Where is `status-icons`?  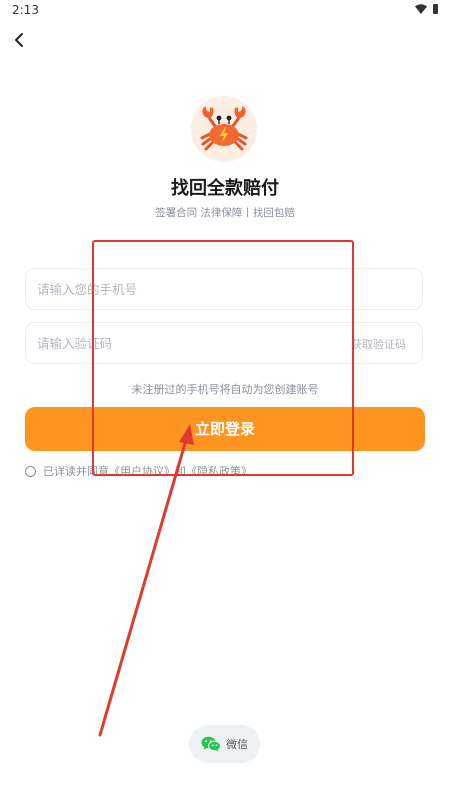
status-icons is located at coordinates (426, 9).